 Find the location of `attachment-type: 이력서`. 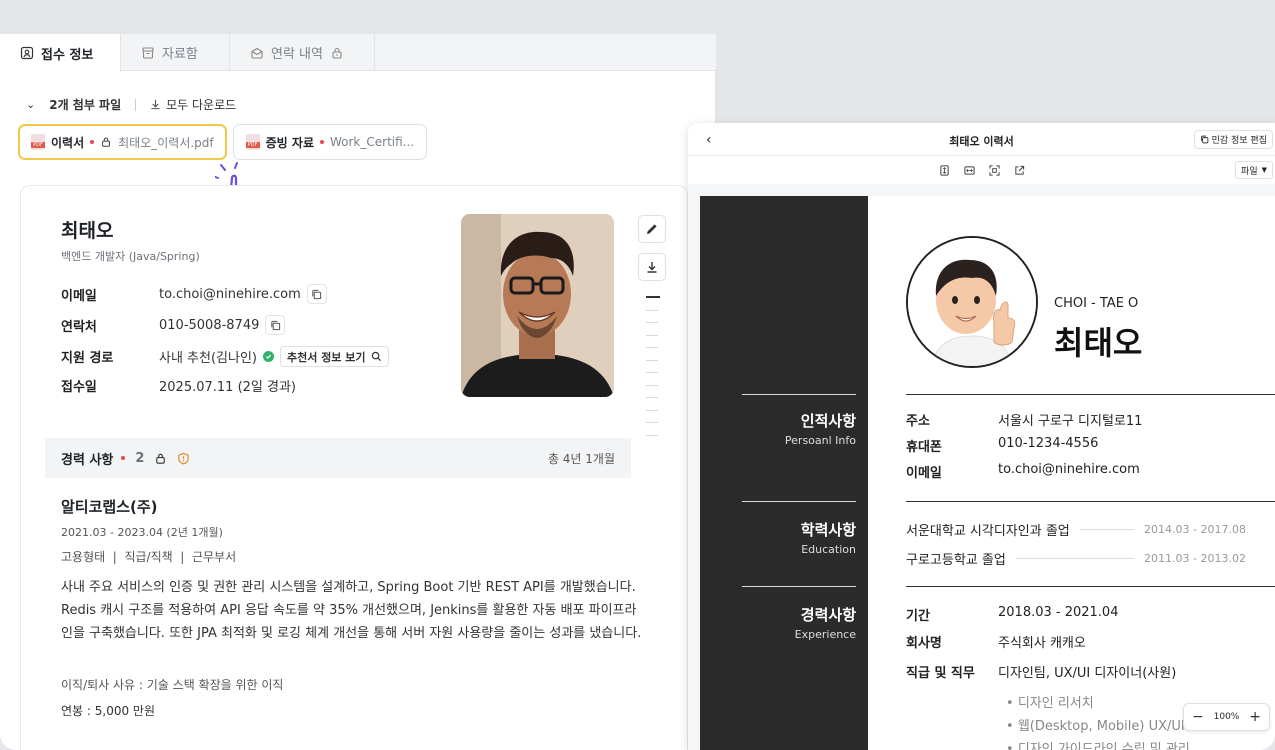

attachment-type: 이력서 is located at coordinates (68, 142).